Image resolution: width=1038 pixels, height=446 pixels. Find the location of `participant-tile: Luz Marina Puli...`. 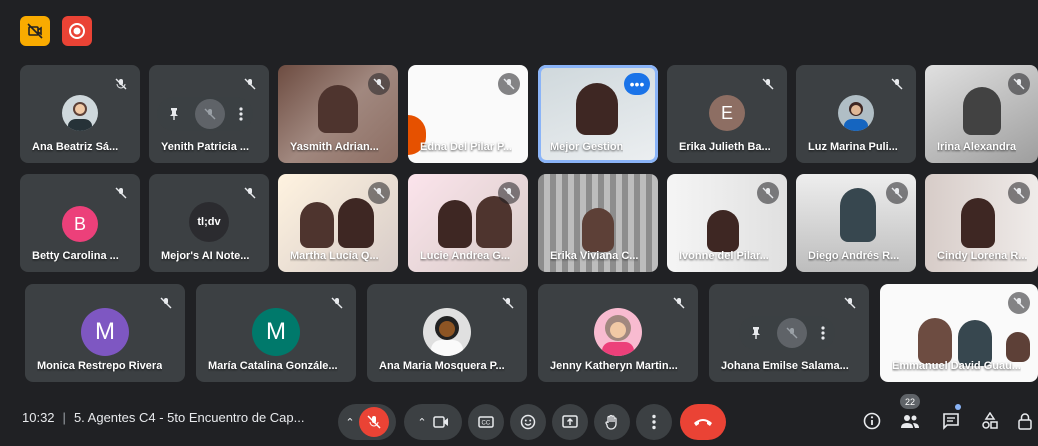

participant-tile: Luz Marina Puli... is located at coordinates (856, 114).